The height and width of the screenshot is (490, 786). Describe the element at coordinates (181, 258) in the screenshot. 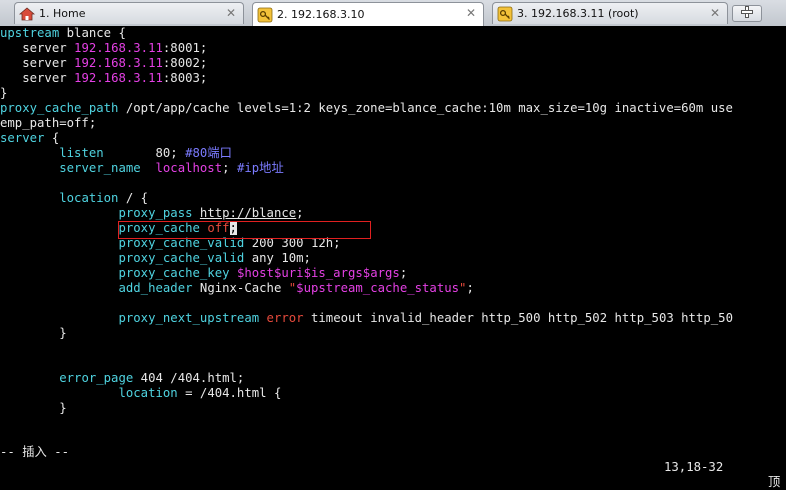

I see `code-keyword: proxy_cache_valid` at that location.